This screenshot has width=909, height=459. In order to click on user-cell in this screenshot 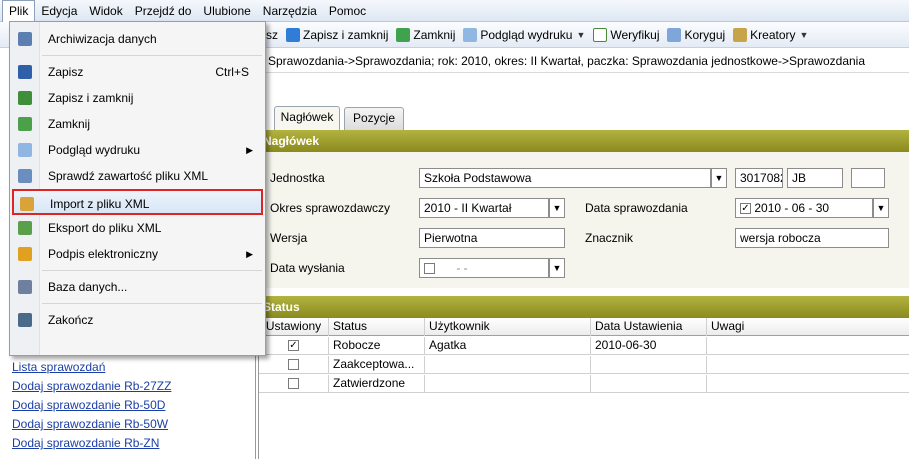, I will do `click(508, 384)`.